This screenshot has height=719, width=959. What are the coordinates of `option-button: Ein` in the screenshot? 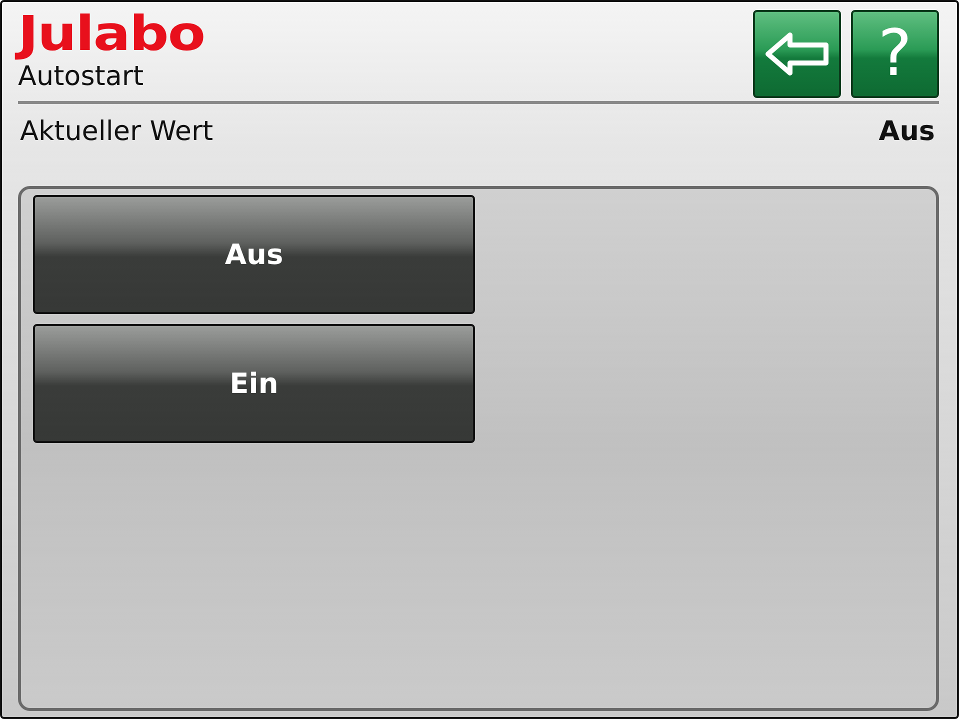 It's located at (254, 383).